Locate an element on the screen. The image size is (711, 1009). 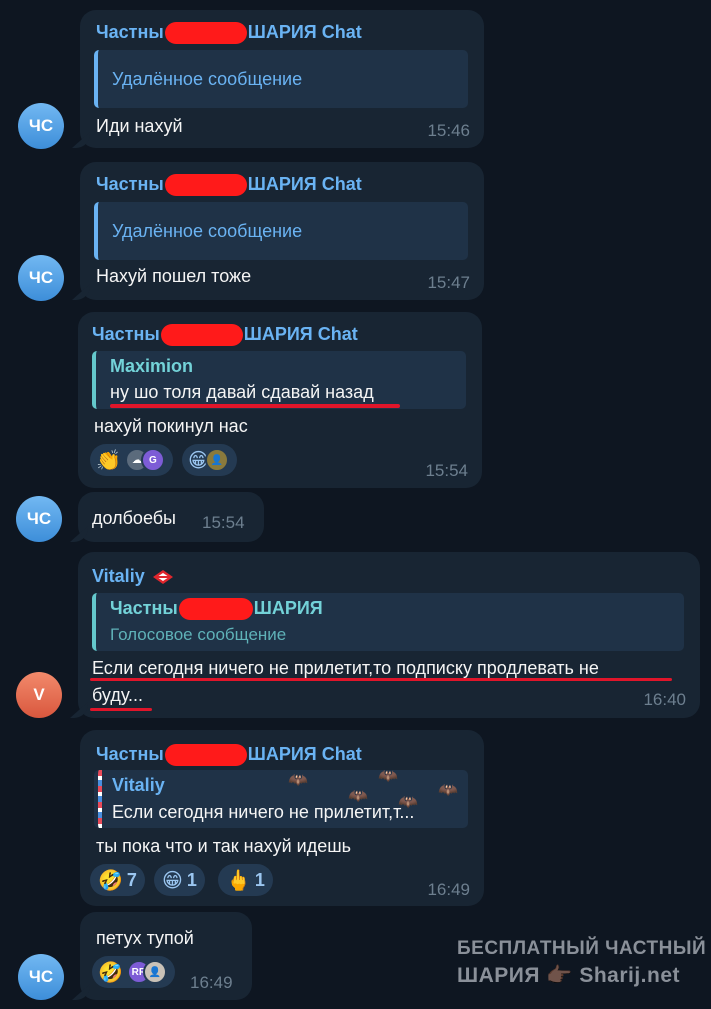
reaction-grin: 😁 1 is located at coordinates (179, 880).